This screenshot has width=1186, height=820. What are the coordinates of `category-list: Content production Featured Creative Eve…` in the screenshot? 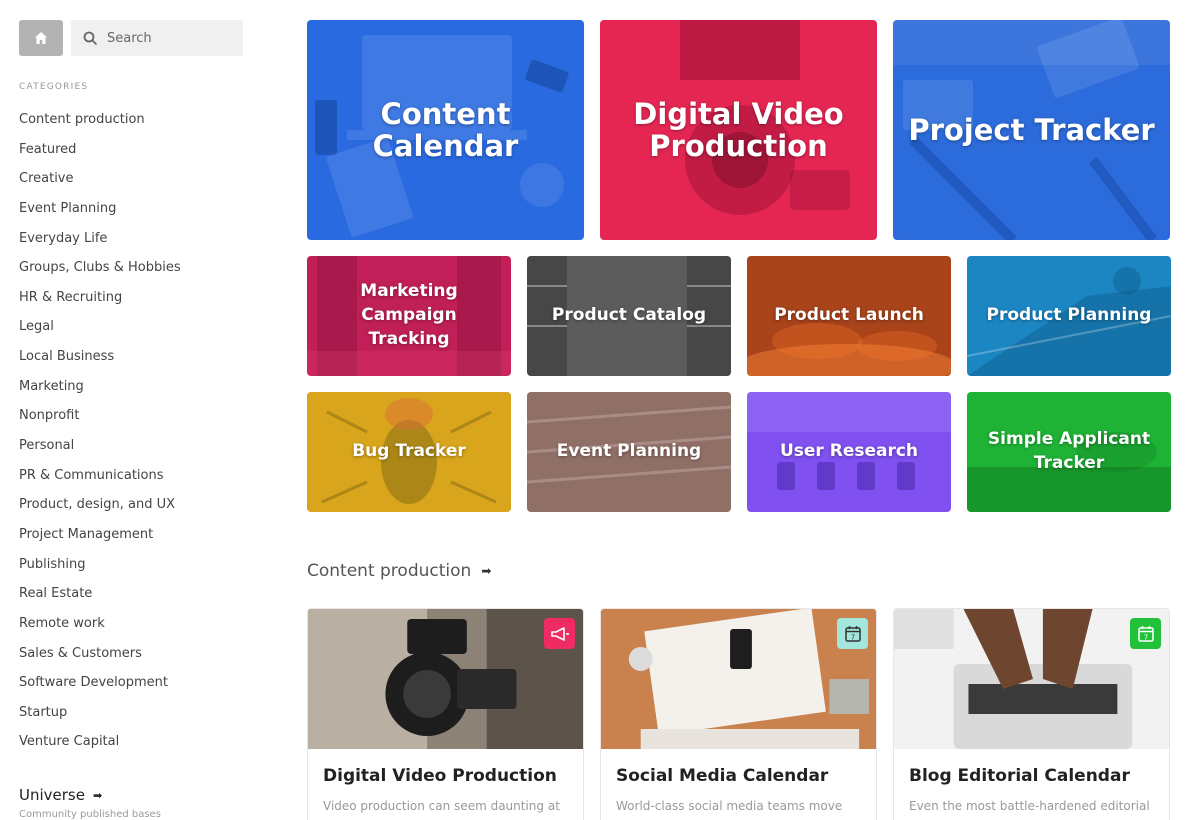 It's located at (100, 436).